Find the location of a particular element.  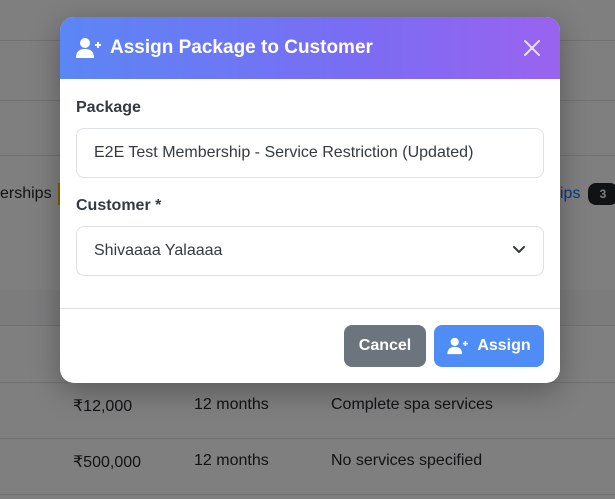

package-label: Package is located at coordinates (108, 107).